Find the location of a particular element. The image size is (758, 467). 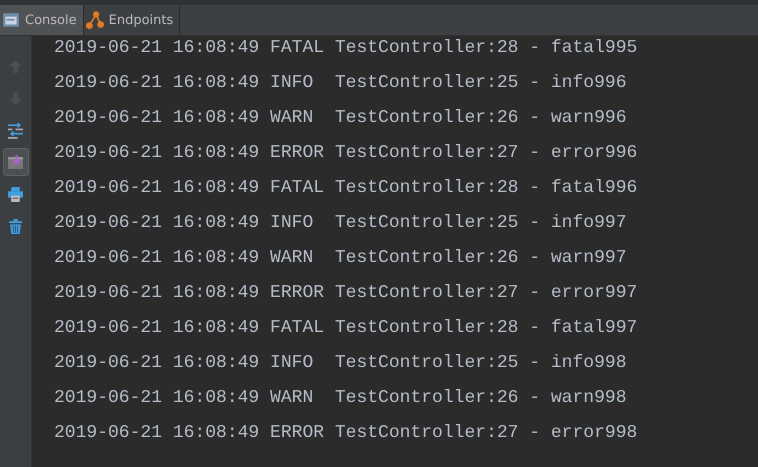

printer-icon is located at coordinates (15, 194).